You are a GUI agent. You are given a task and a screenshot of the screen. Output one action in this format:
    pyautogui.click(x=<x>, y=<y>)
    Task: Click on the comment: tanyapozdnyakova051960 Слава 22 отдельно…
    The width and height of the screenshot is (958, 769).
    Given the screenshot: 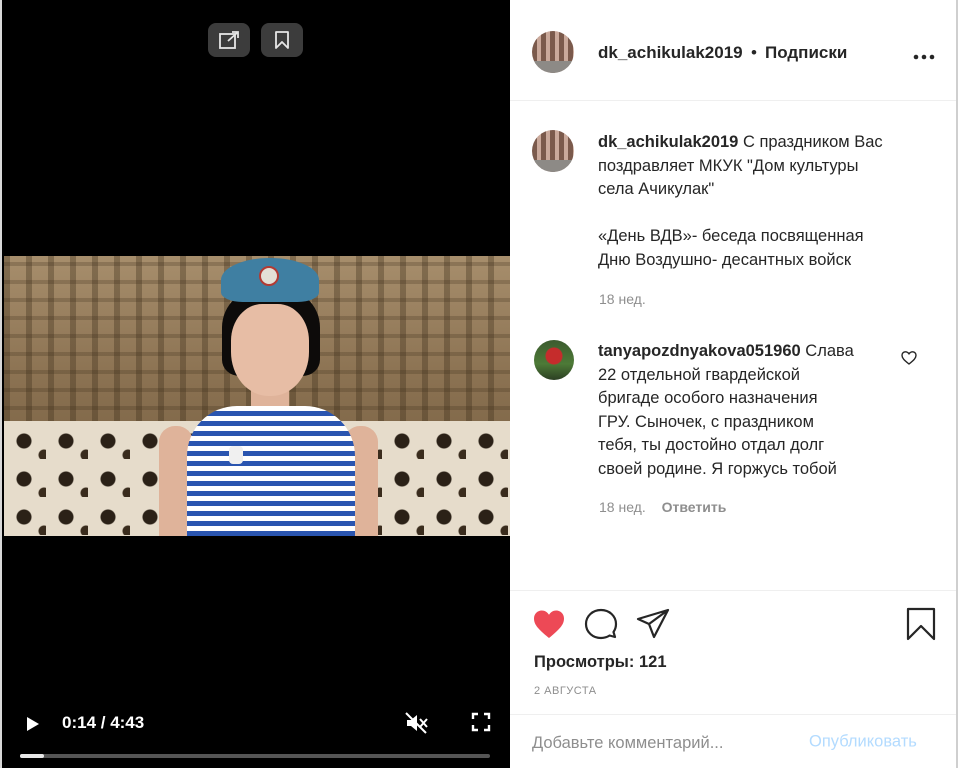 What is the action you would take?
    pyautogui.click(x=748, y=410)
    